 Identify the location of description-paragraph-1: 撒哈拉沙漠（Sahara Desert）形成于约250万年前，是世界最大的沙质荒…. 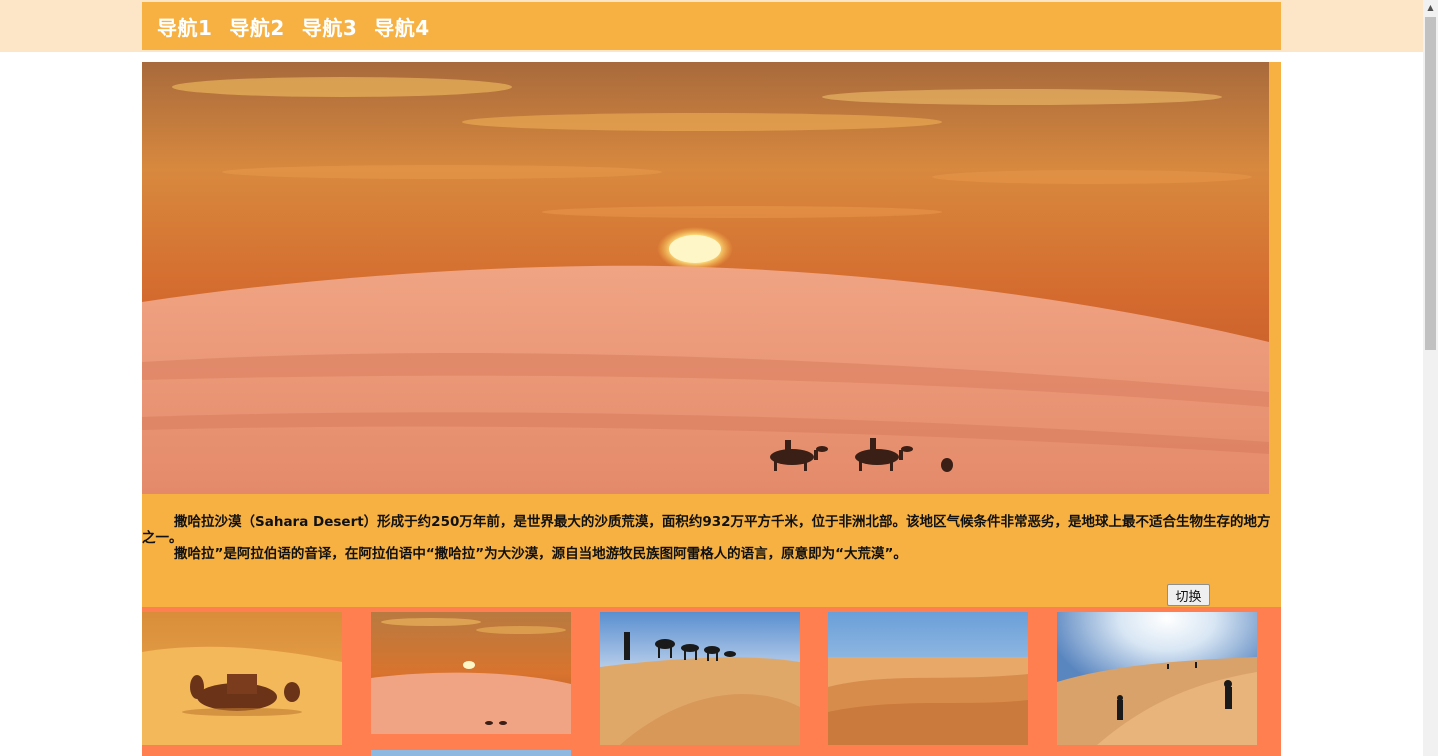
(706, 530).